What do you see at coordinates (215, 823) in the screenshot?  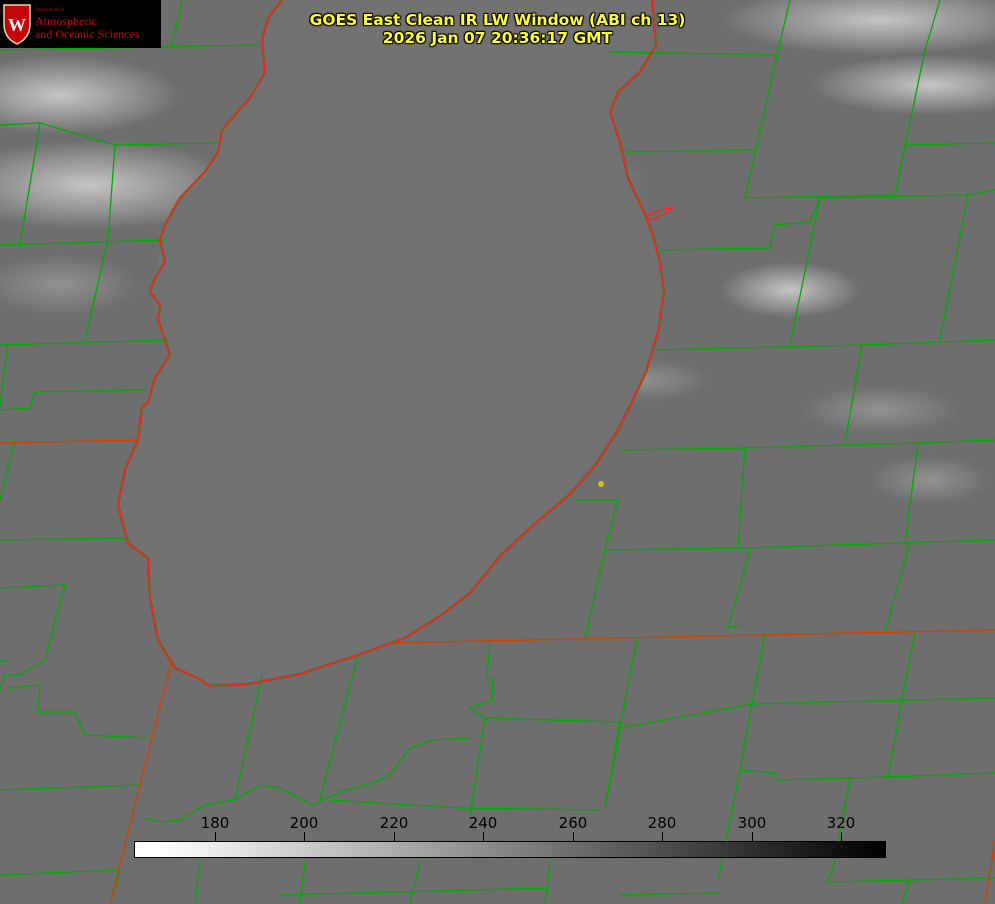 I see `colorbar-tick-label: 180` at bounding box center [215, 823].